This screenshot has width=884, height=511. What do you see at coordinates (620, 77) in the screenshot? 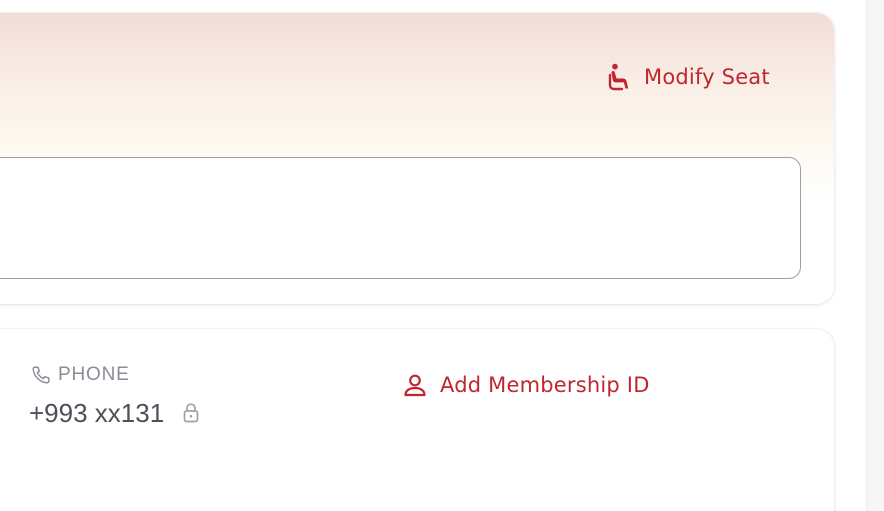
I see `seat-icon` at bounding box center [620, 77].